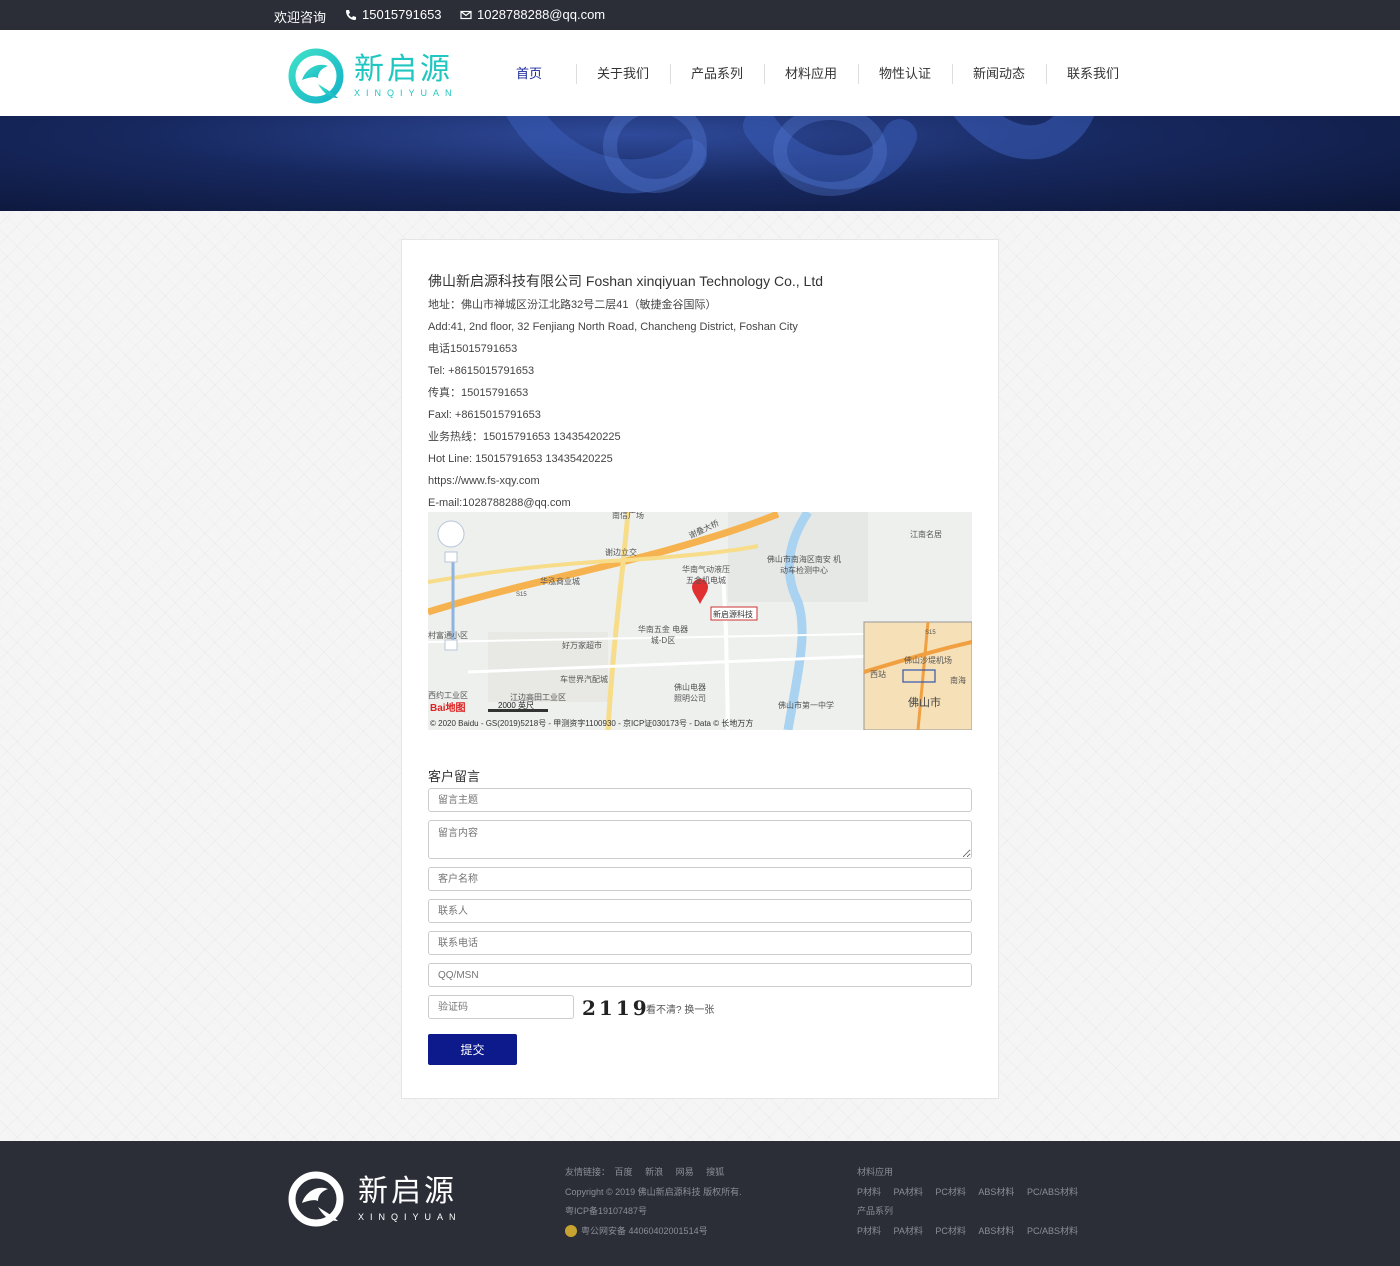  What do you see at coordinates (628, 516) in the screenshot?
I see `map-label: 南信广场` at bounding box center [628, 516].